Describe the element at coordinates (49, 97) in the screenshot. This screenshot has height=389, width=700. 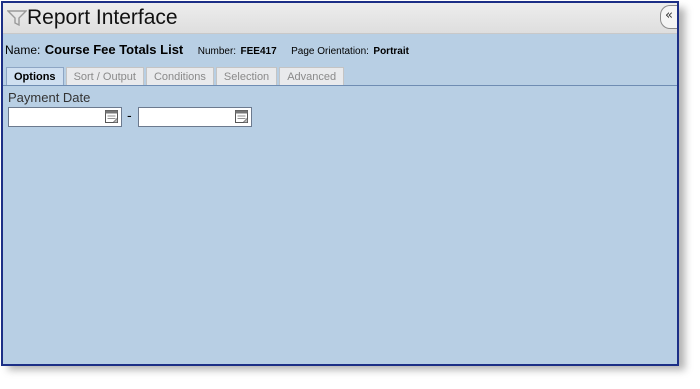
I see `payment-date-label: Payment Date` at that location.